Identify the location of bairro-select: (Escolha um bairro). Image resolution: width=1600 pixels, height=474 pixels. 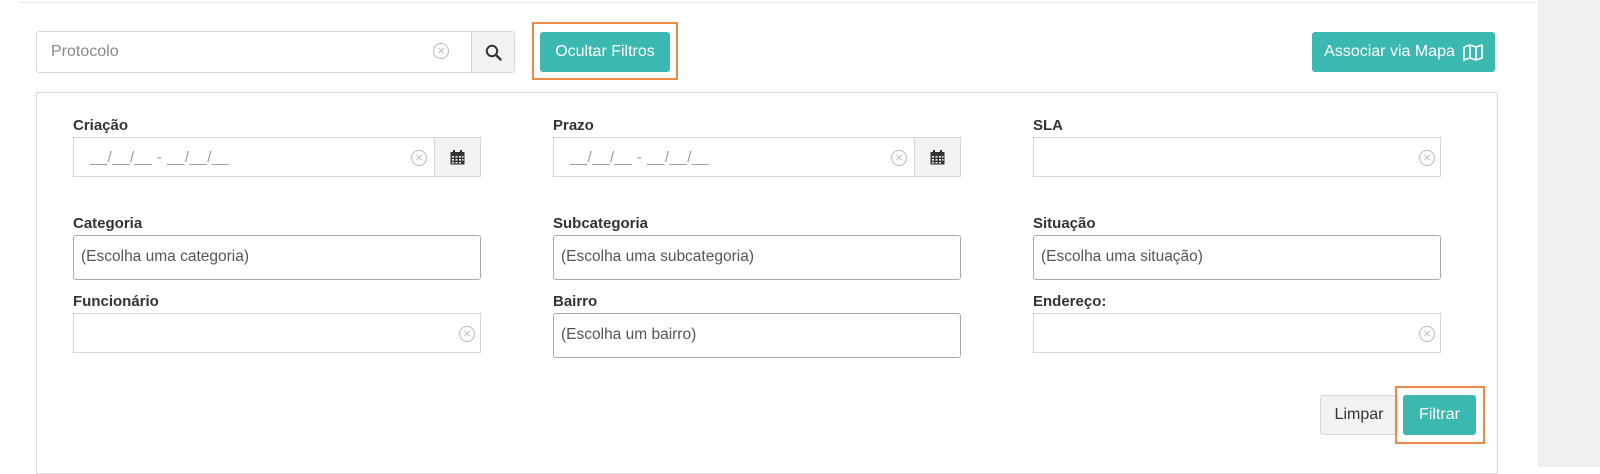
(757, 335).